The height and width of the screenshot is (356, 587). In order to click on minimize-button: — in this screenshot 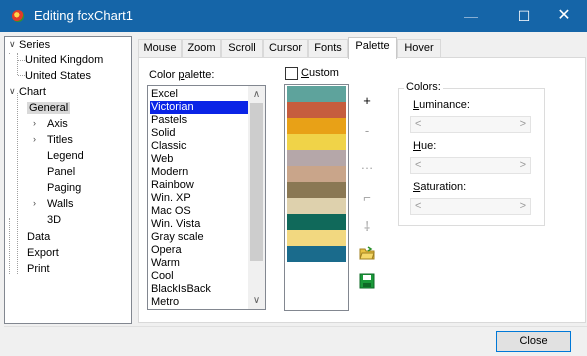, I will do `click(471, 16)`.